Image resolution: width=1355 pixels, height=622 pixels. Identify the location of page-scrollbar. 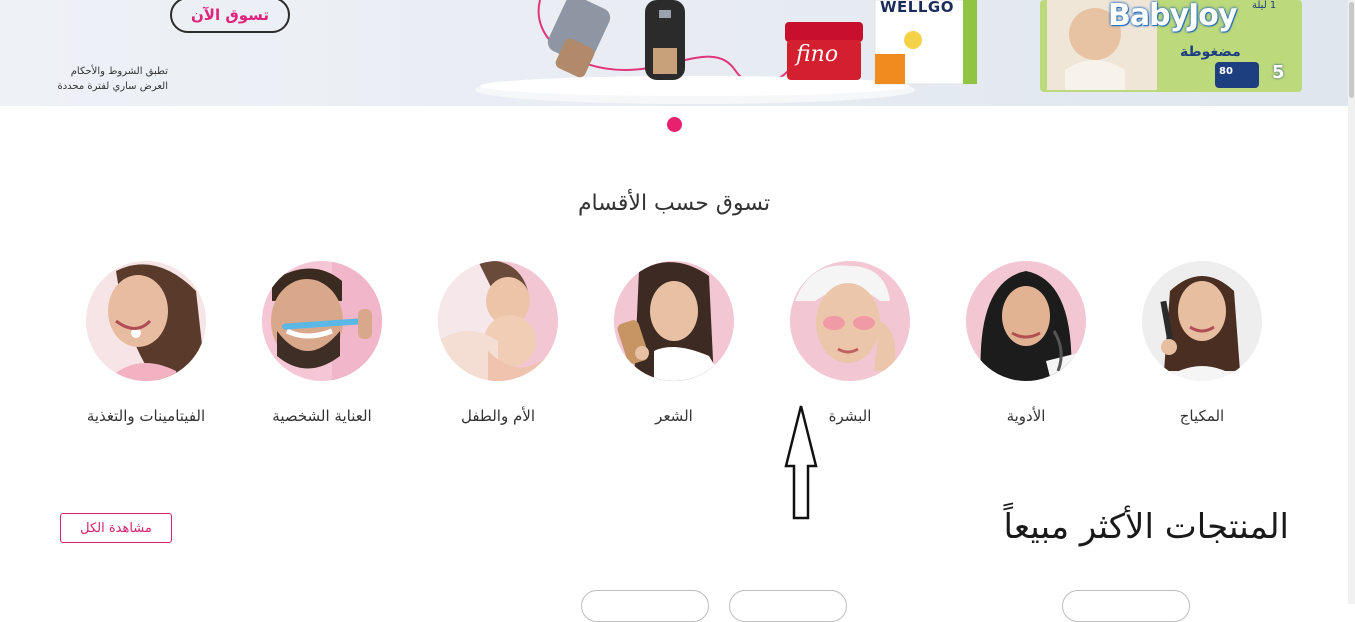
(1351, 302).